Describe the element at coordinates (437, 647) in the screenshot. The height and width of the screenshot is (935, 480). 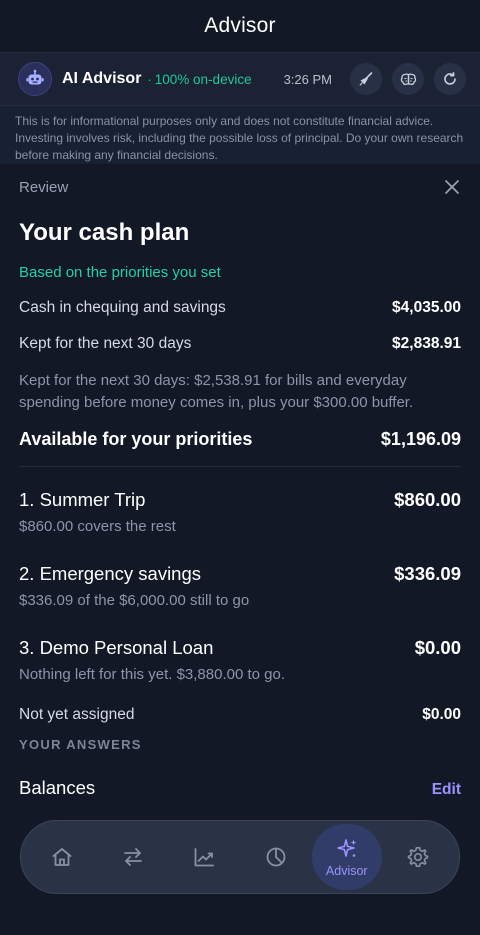
I see `priority-amount: $0.00` at that location.